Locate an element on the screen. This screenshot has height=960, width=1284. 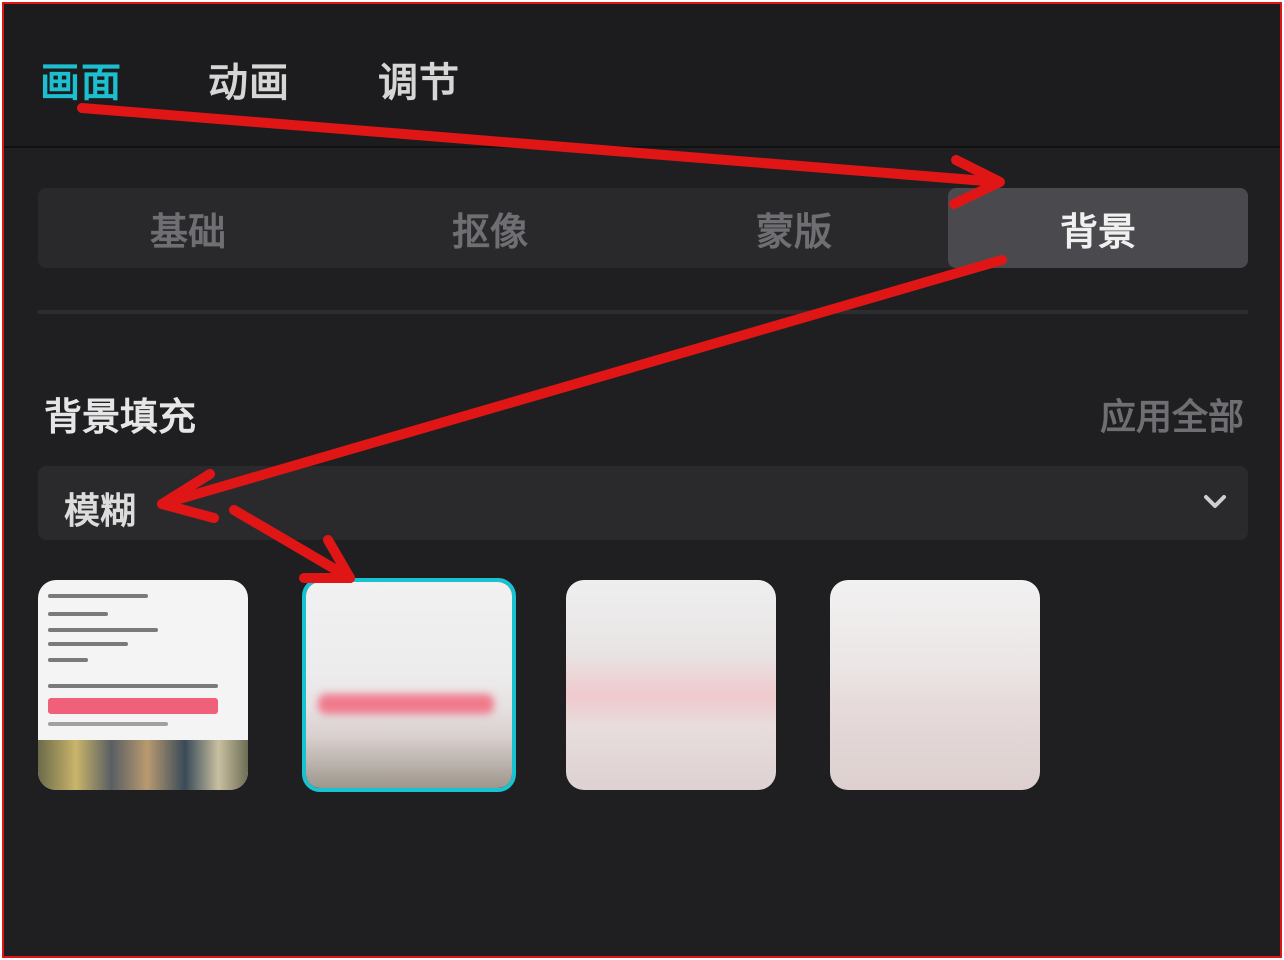
apply-all-button: 应用全部 is located at coordinates (1172, 414).